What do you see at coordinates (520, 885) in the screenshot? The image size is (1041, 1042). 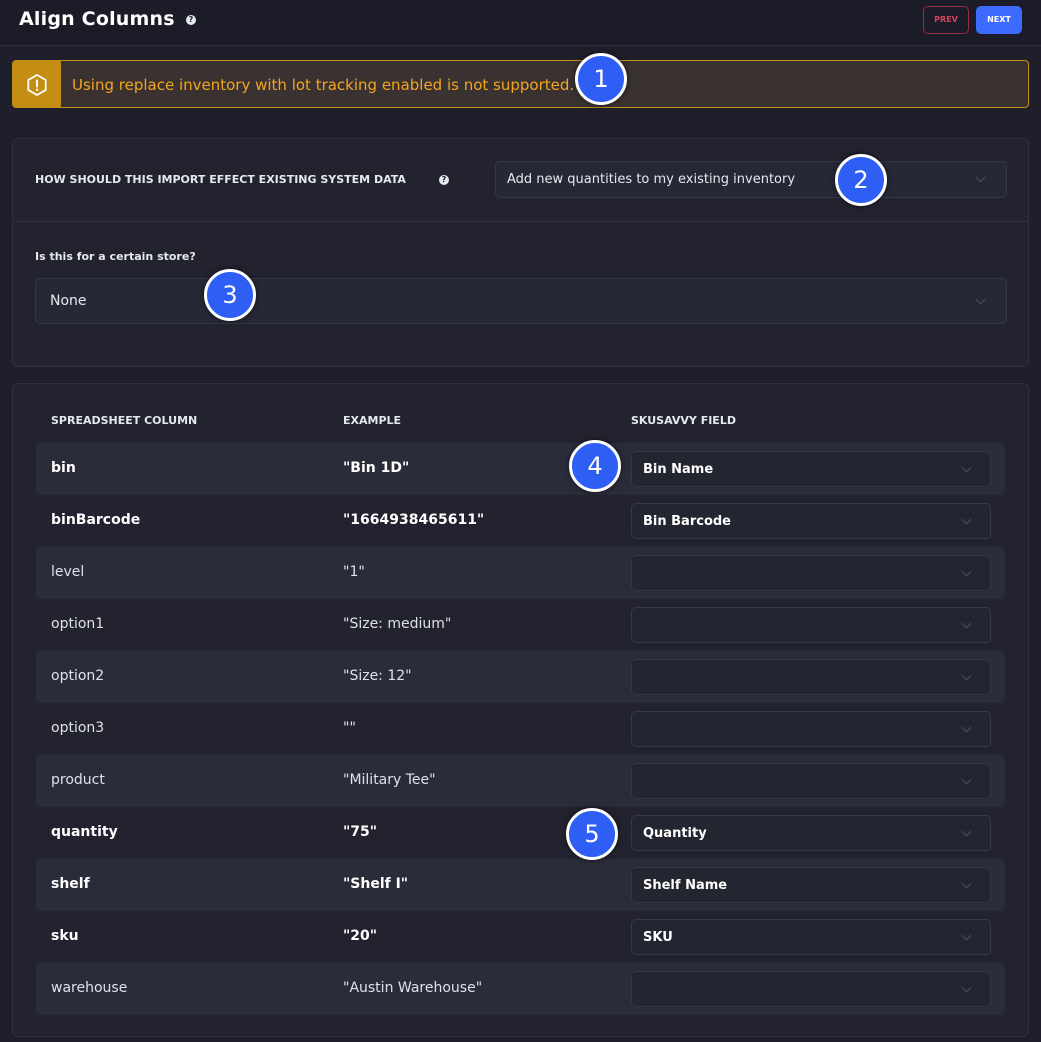 I see `table-row: shelf "Shelf I" Shelf Name` at bounding box center [520, 885].